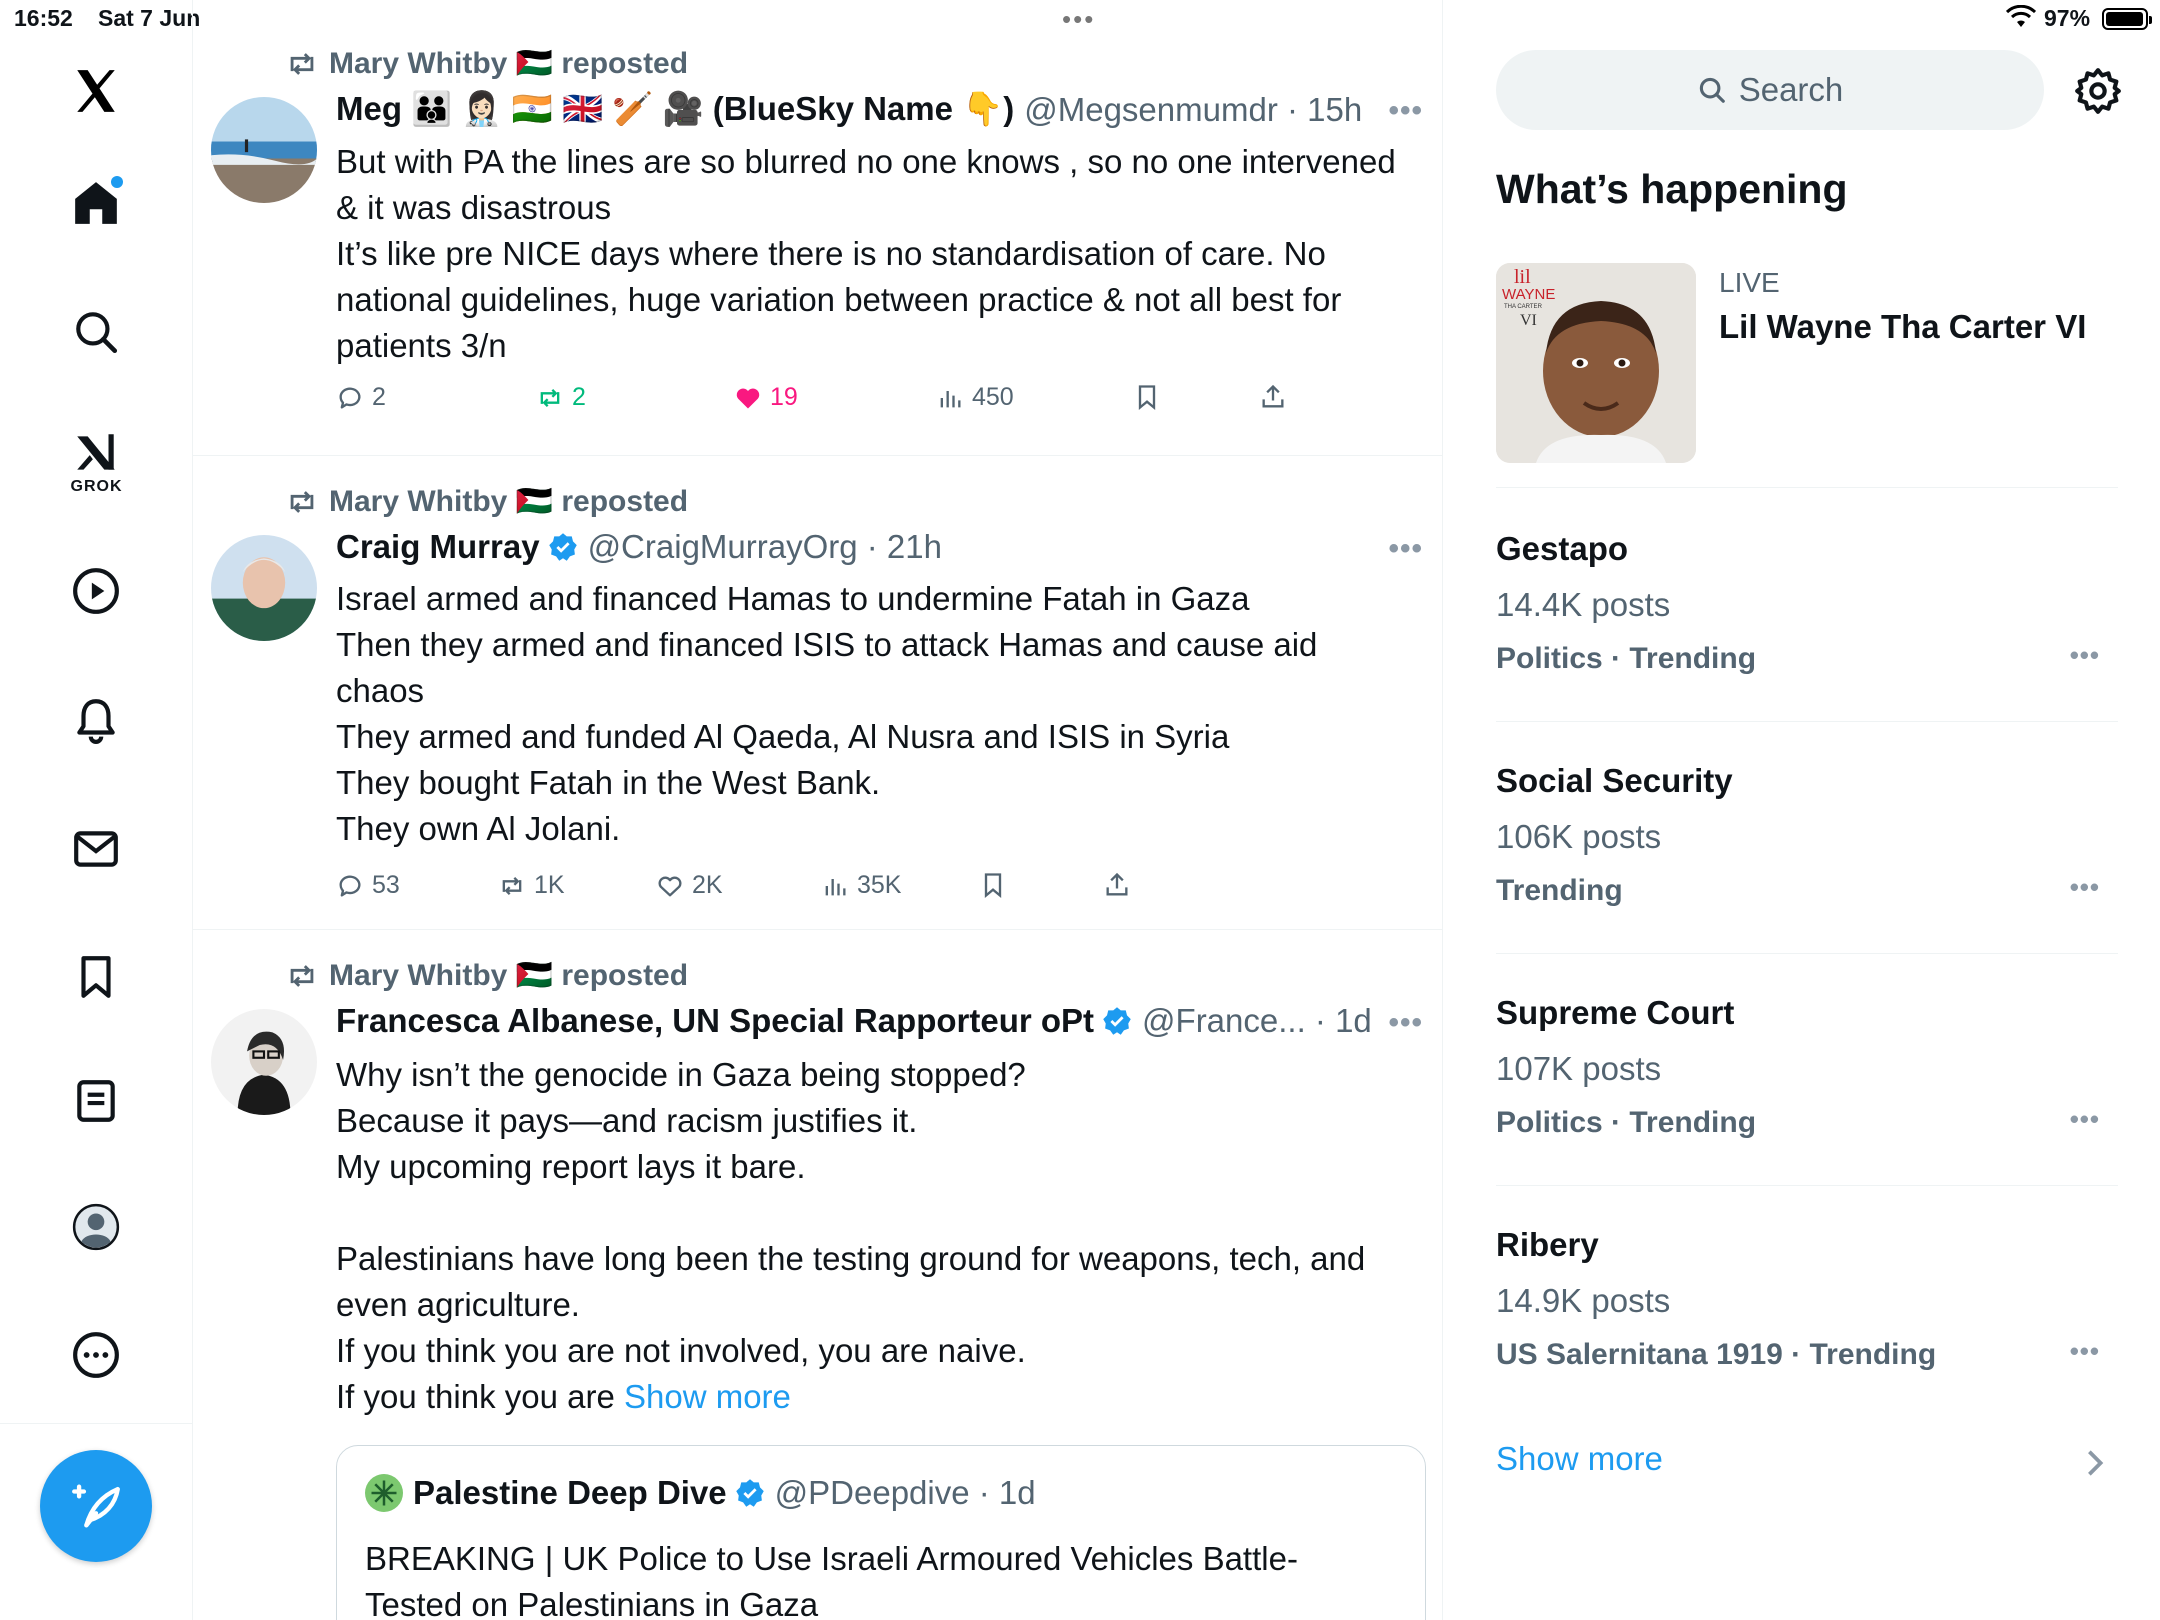 This screenshot has height=1620, width=2160. Describe the element at coordinates (766, 397) in the screenshot. I see `like-button: 19` at that location.